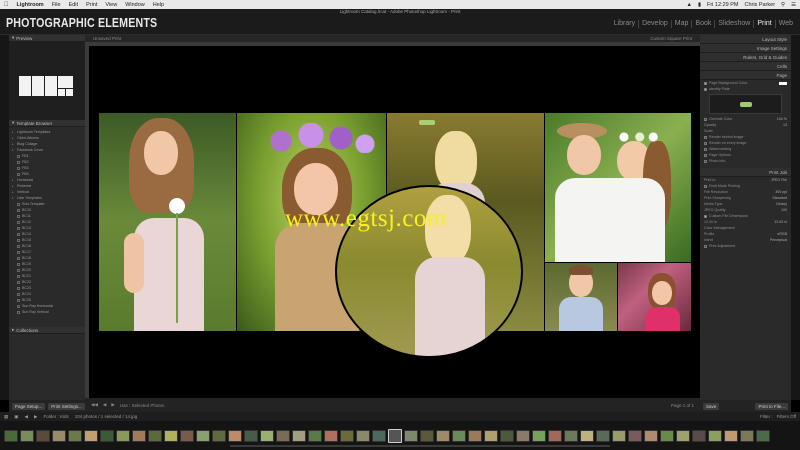 This screenshot has width=800, height=450. Describe the element at coordinates (681, 24) in the screenshot. I see `module-map: Map` at that location.